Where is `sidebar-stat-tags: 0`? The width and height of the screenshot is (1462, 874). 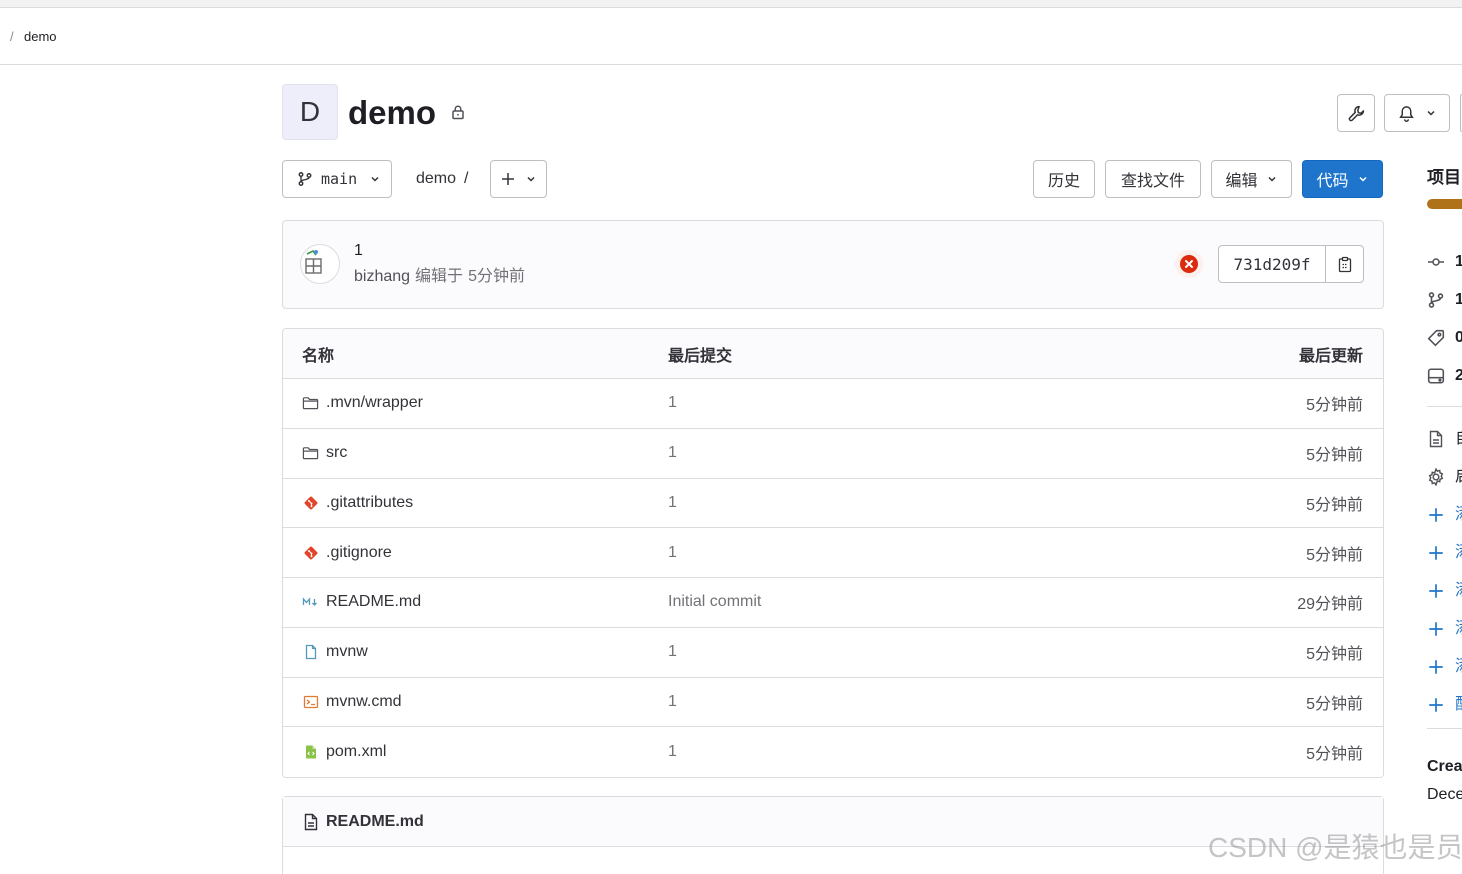
sidebar-stat-tags: 0 is located at coordinates (1444, 338).